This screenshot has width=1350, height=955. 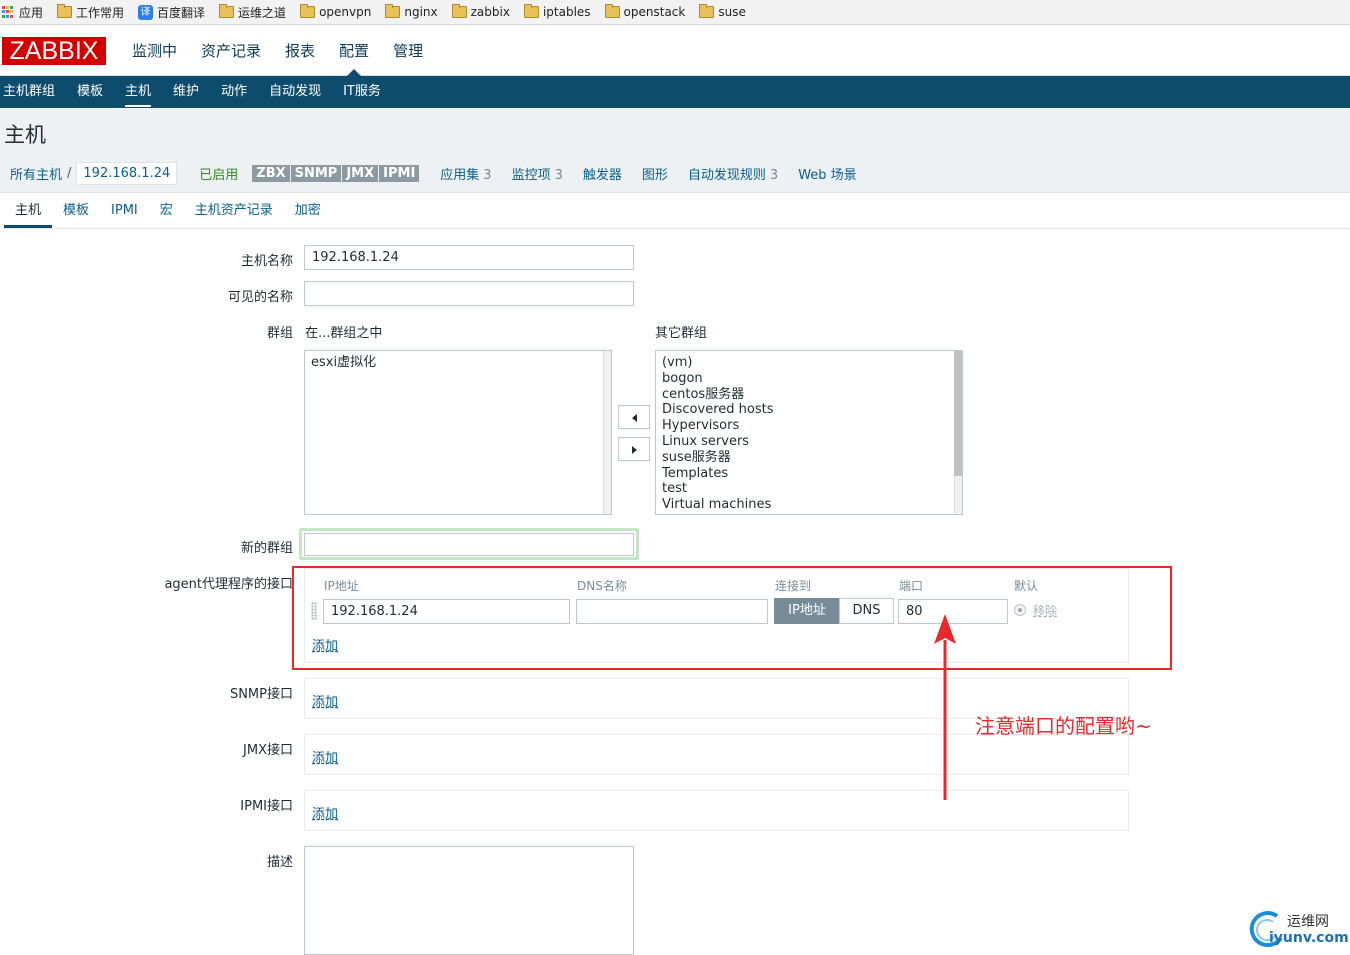 I want to click on list-item: Discovered hosts, so click(x=809, y=410).